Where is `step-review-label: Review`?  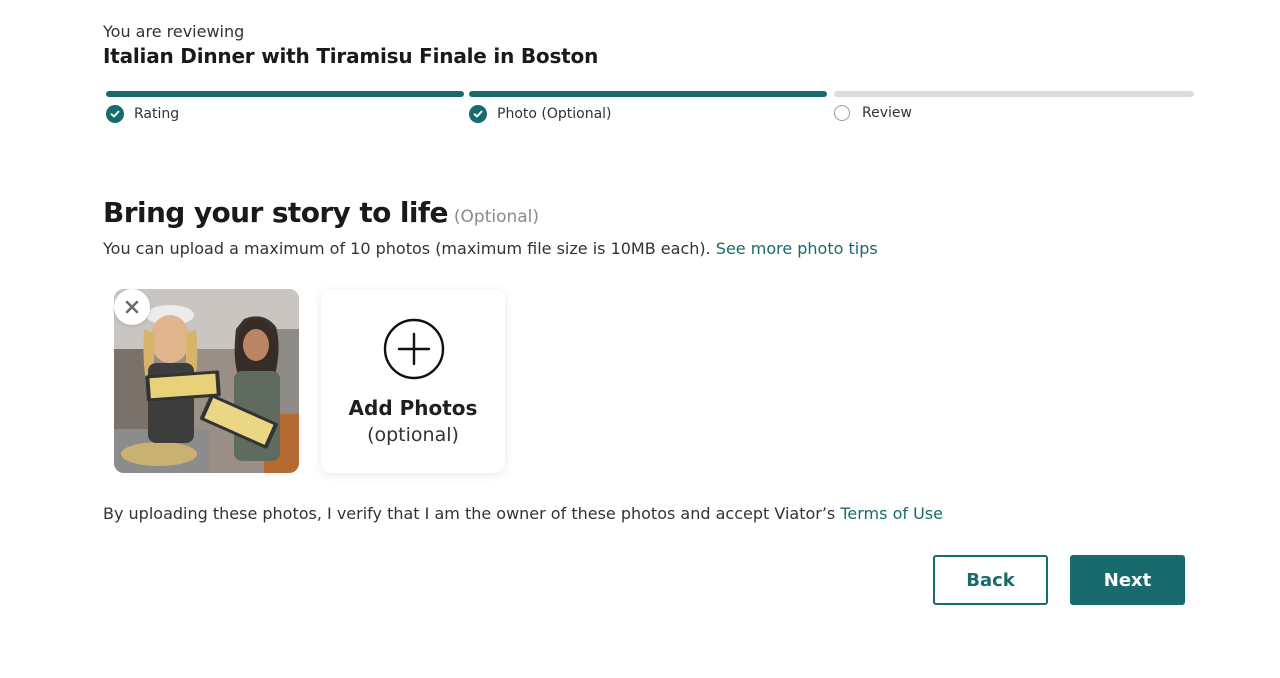 step-review-label: Review is located at coordinates (887, 113).